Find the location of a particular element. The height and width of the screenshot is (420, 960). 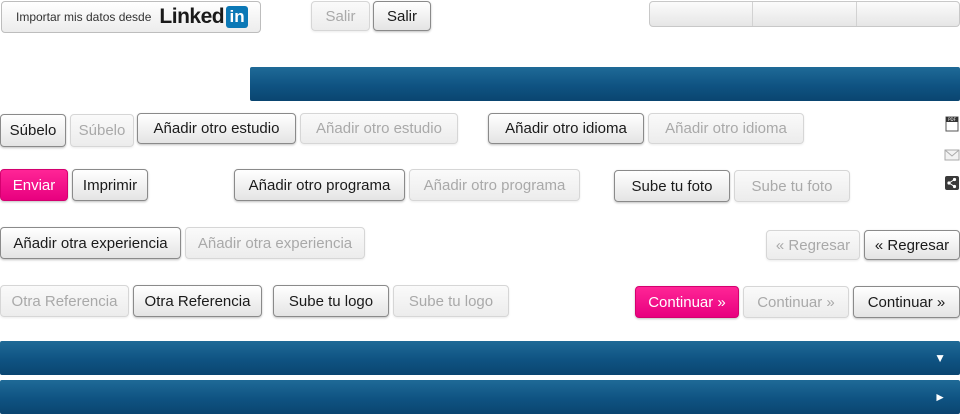

svg-text: PDF is located at coordinates (952, 119).